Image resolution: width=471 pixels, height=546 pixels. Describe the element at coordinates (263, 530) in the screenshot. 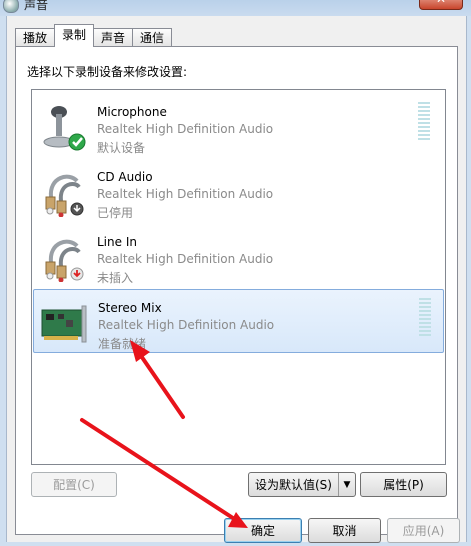

I see `ok-button: 确定` at that location.